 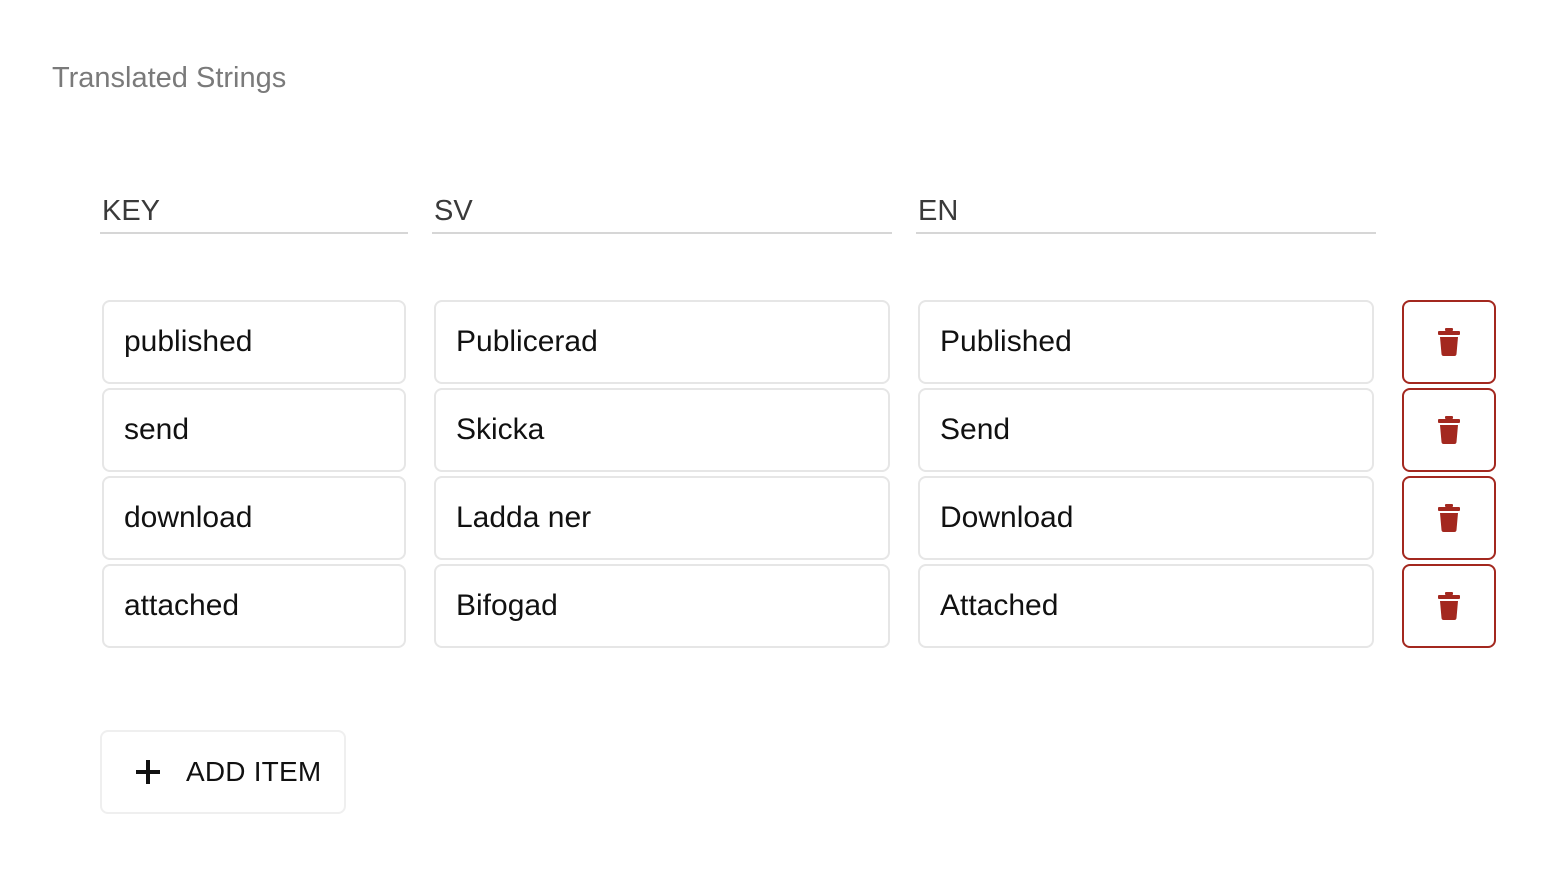 What do you see at coordinates (169, 78) in the screenshot?
I see `section-title: Translated Strings` at bounding box center [169, 78].